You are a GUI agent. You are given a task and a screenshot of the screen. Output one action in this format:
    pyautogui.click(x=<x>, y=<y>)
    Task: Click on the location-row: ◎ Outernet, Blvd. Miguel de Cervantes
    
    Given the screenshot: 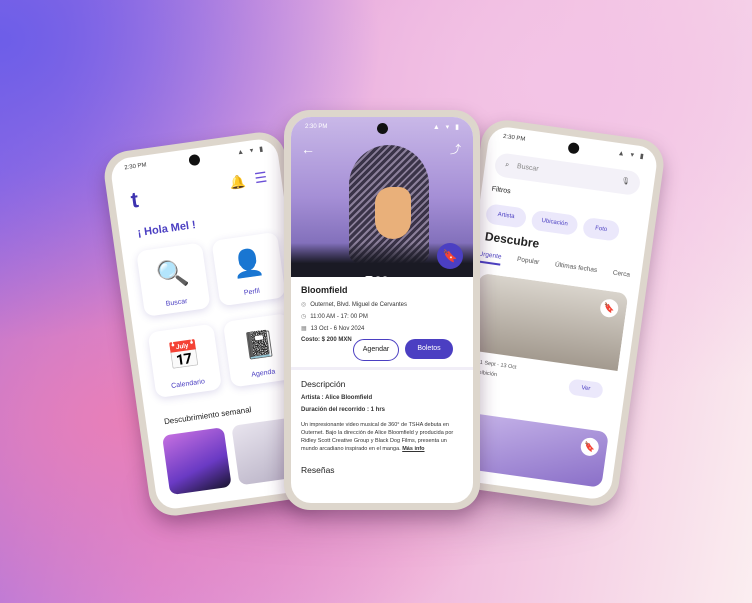 What is the action you would take?
    pyautogui.click(x=354, y=304)
    